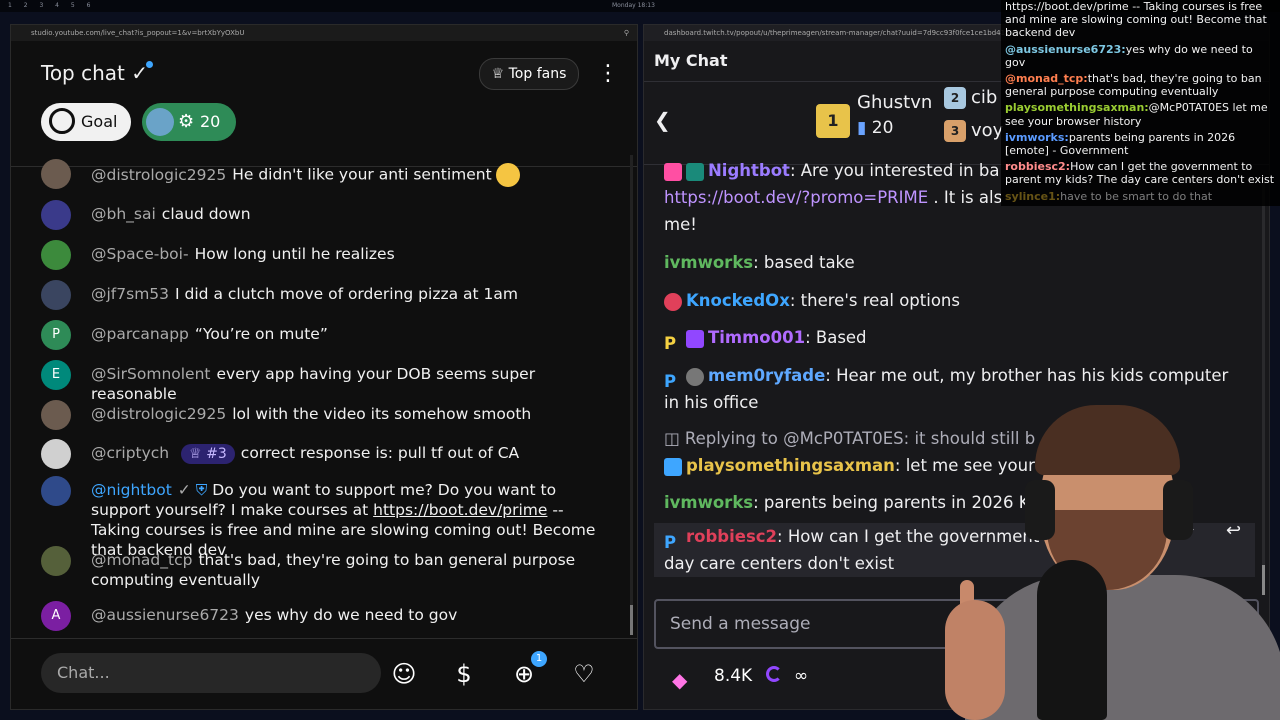 Image resolution: width=1280 pixels, height=720 pixels. Describe the element at coordinates (99, 121) in the screenshot. I see `goal-label: Goal` at that location.